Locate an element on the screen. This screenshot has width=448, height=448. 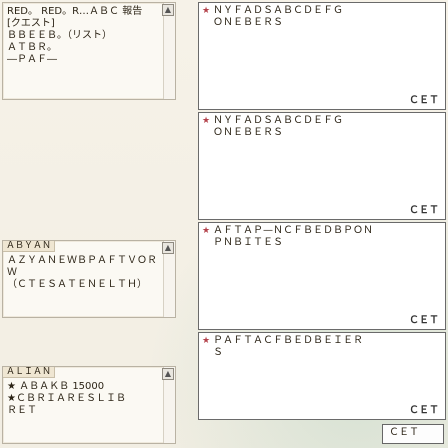
chat-panel-middle-tab: ＡＢＹＡＮ is located at coordinates (29, 246).